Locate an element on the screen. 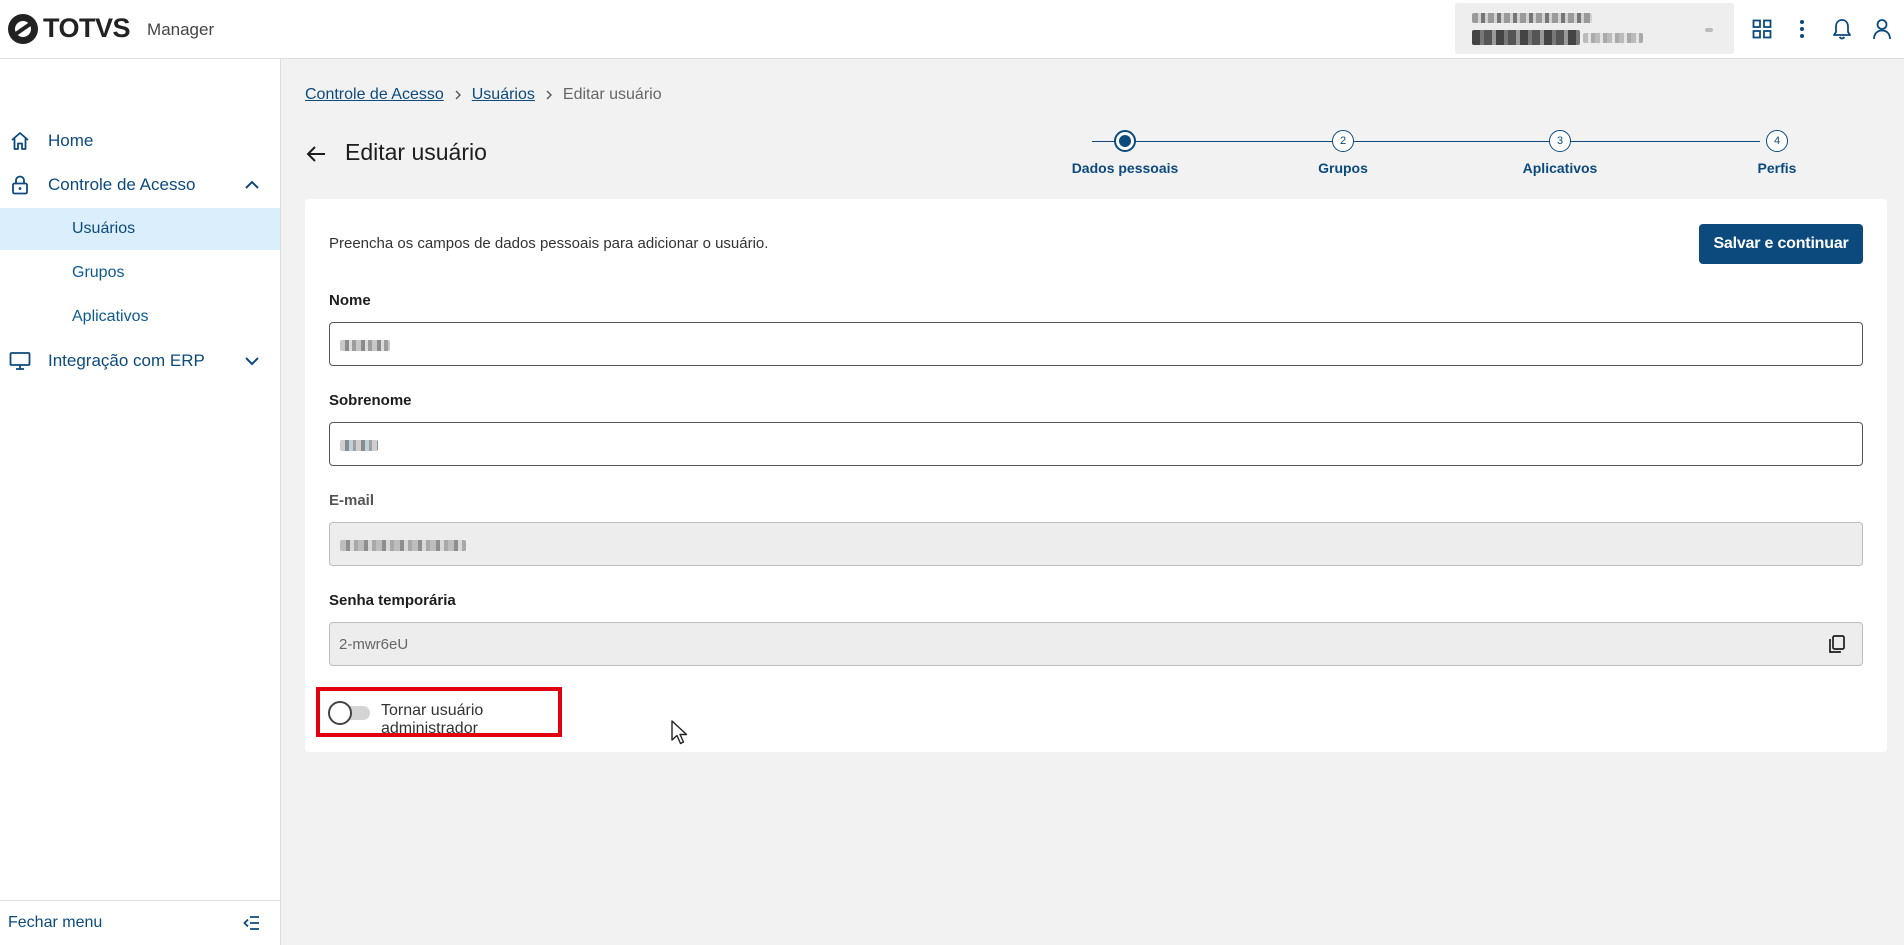 The width and height of the screenshot is (1904, 945). sidebar-item-controle-de-acesso: Controle de Acesso is located at coordinates (140, 185).